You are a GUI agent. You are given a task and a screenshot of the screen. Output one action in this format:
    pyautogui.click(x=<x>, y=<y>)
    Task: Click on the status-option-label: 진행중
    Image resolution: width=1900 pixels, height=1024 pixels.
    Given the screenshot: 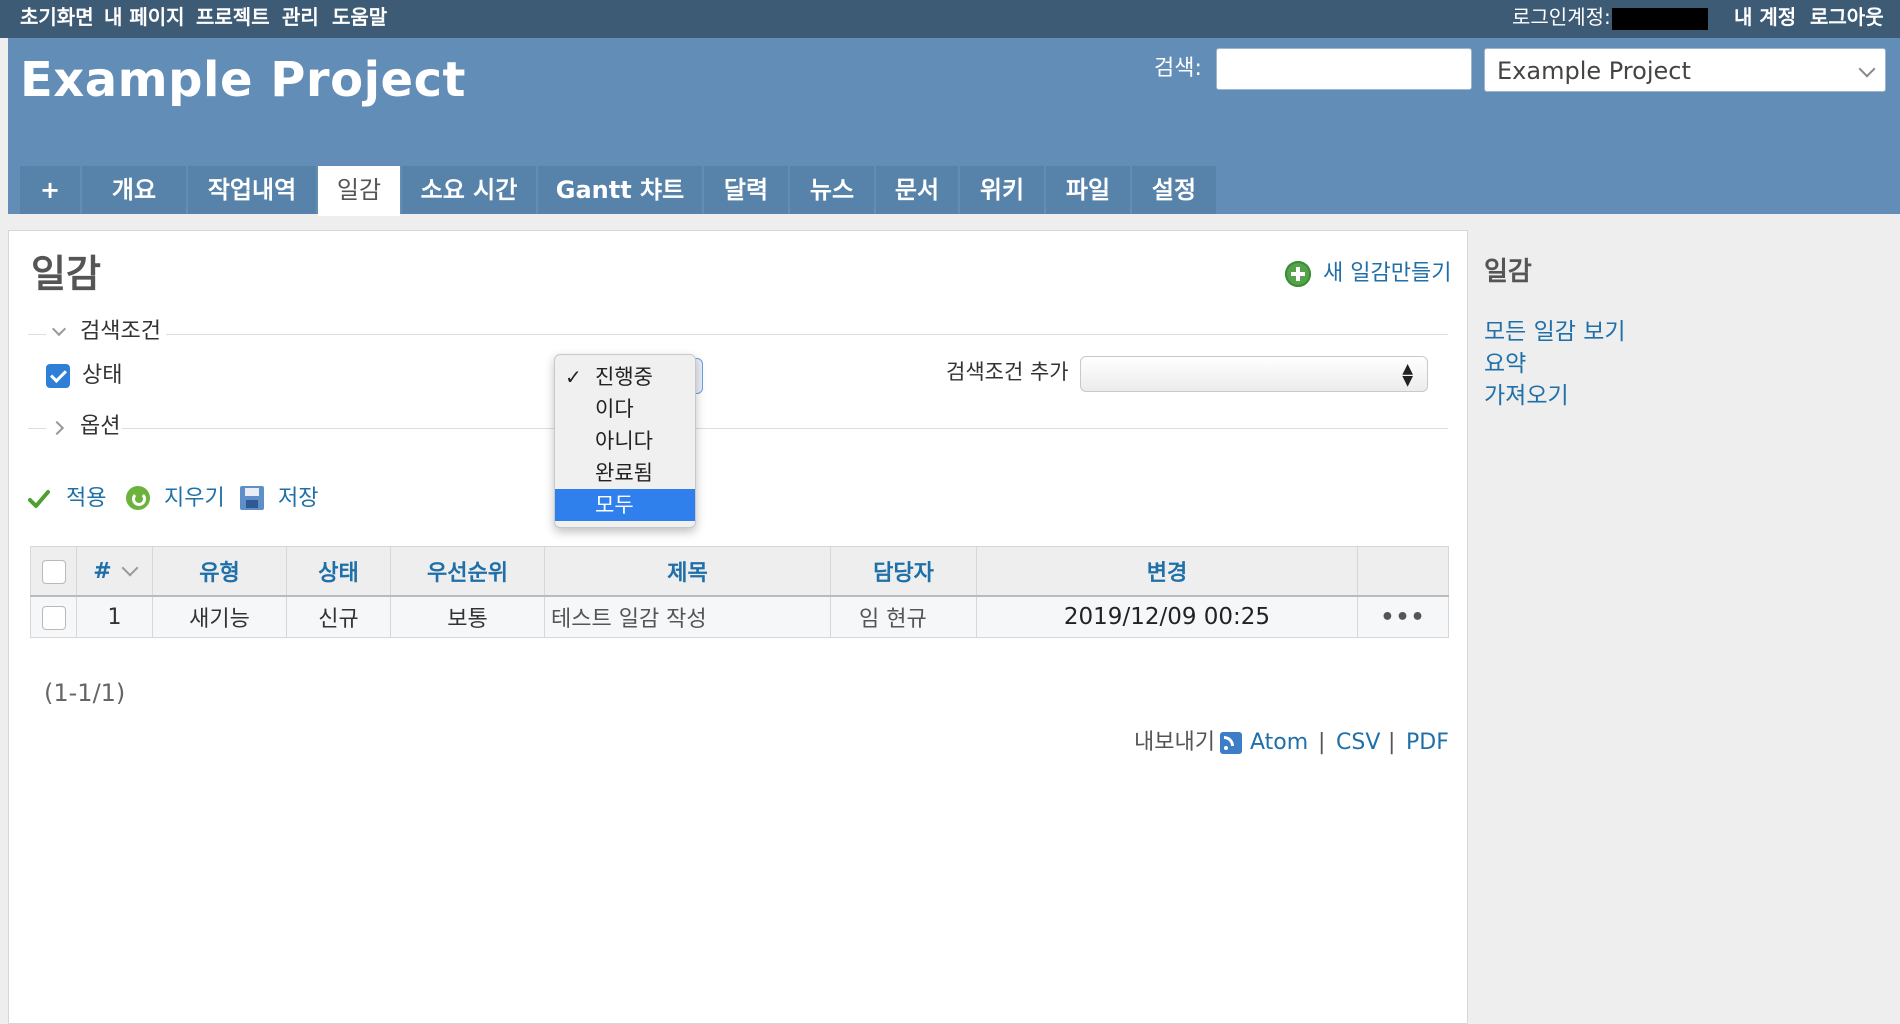 What is the action you would take?
    pyautogui.click(x=624, y=377)
    